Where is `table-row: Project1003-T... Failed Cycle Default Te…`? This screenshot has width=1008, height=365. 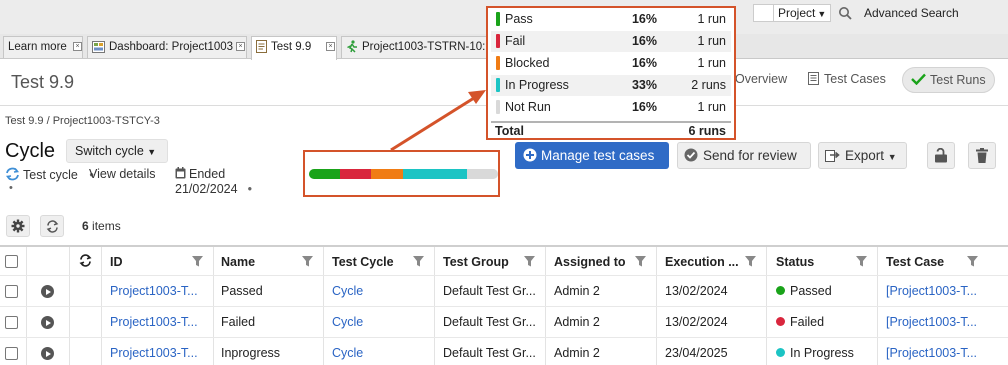
table-row: Project1003-T... Failed Cycle Default Te… is located at coordinates (504, 321).